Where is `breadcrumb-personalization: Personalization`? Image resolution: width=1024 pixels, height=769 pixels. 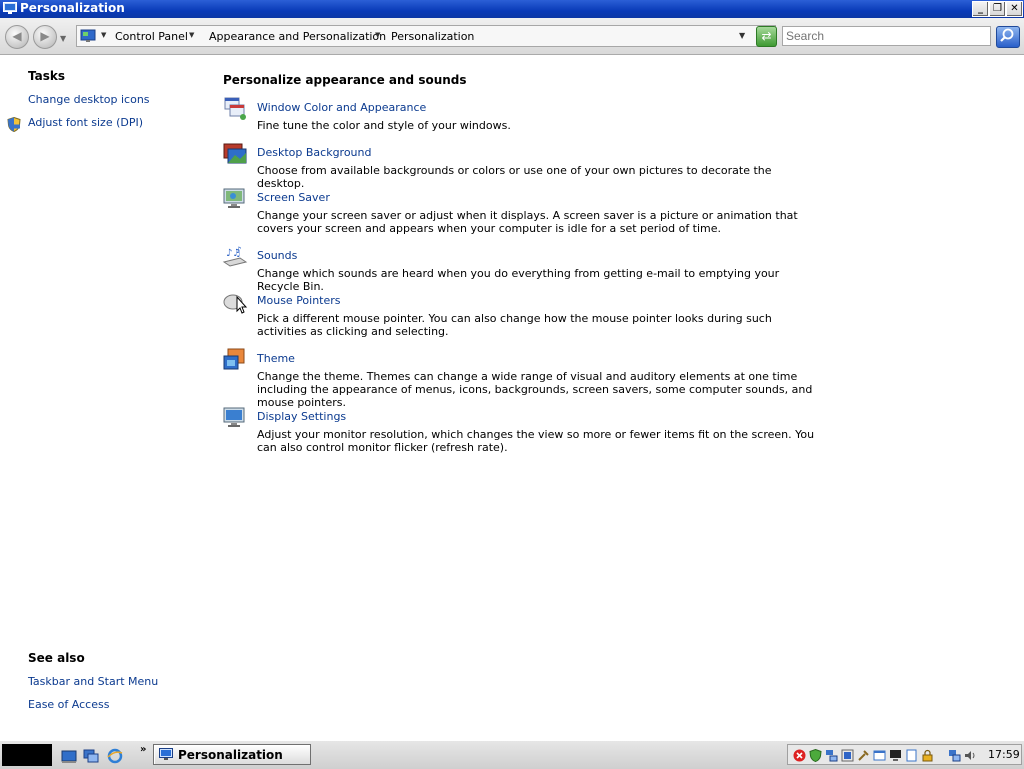
breadcrumb-personalization: Personalization is located at coordinates (432, 36).